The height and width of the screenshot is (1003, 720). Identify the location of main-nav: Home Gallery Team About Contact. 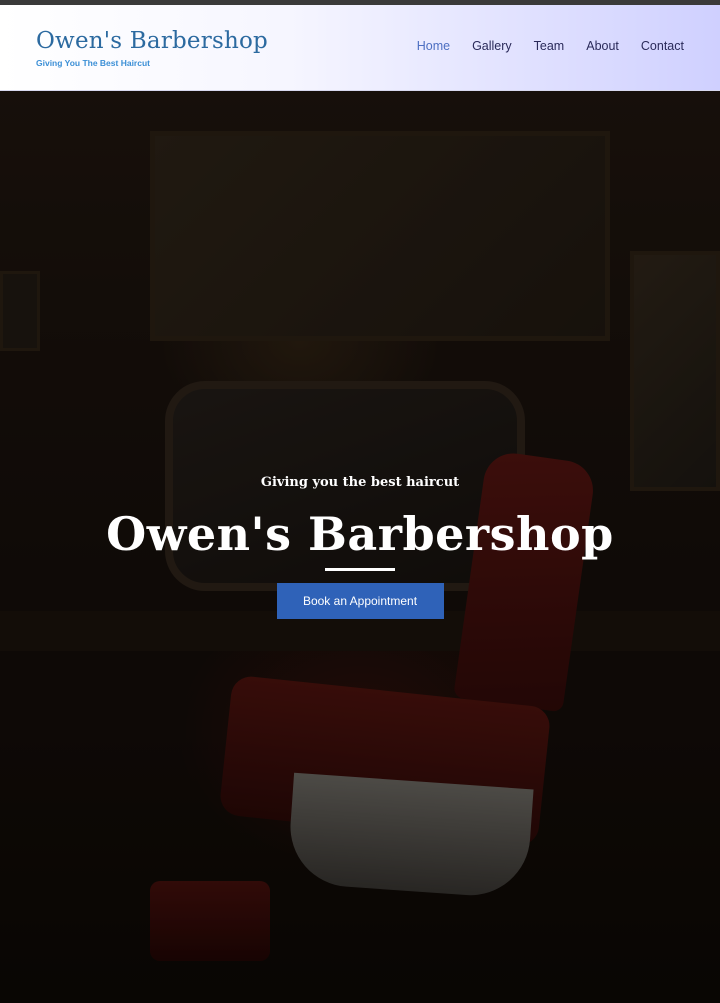
(550, 46).